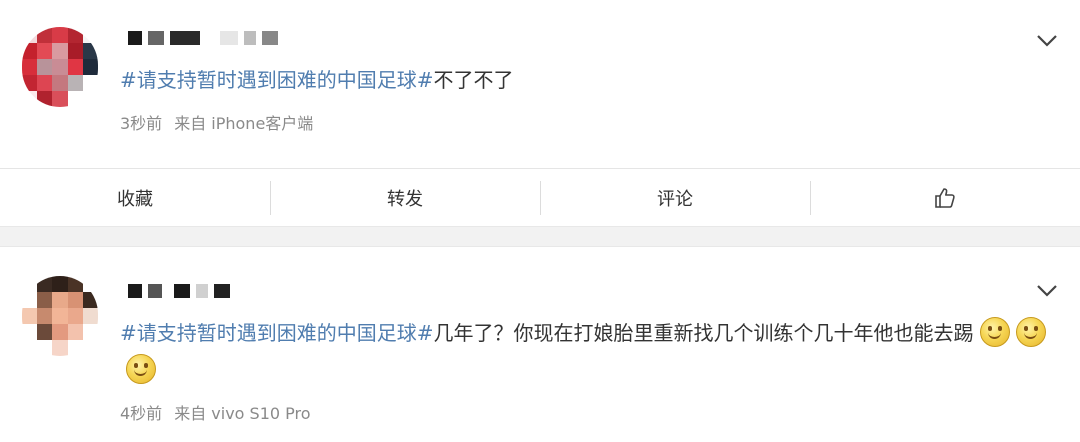 This screenshot has height=442, width=1080. I want to click on post-time: 3秒前, so click(141, 123).